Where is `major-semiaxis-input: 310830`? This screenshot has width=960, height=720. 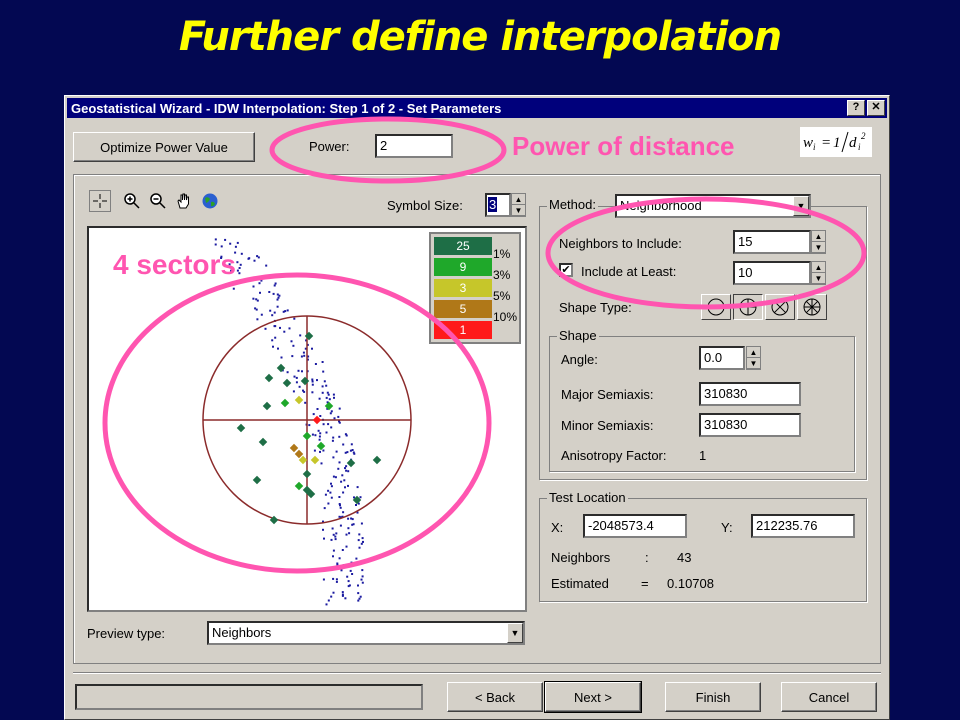 major-semiaxis-input: 310830 is located at coordinates (750, 394).